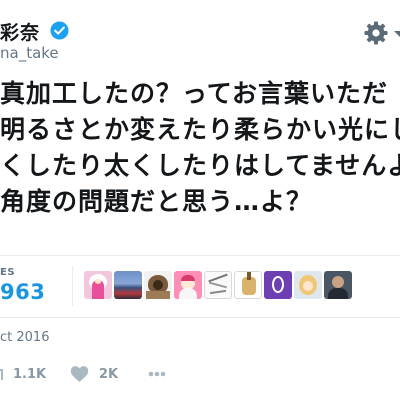 The width and height of the screenshot is (400, 400). What do you see at coordinates (376, 33) in the screenshot?
I see `gear-icon` at bounding box center [376, 33].